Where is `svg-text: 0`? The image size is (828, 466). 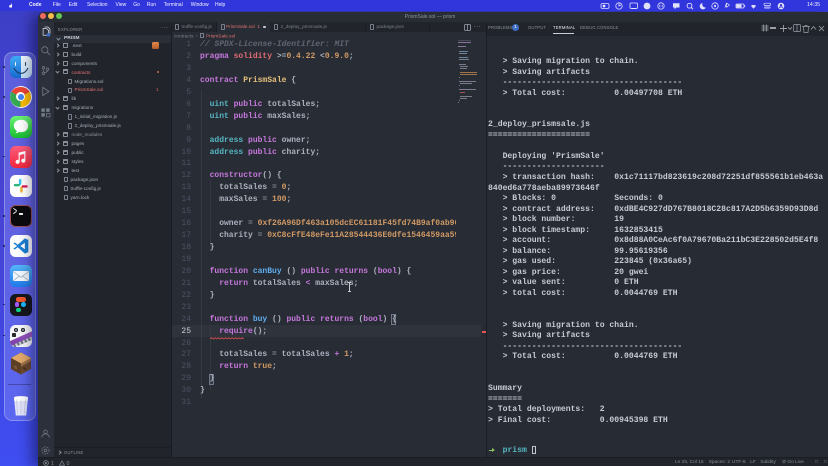 svg-text: 0 is located at coordinates (68, 463).